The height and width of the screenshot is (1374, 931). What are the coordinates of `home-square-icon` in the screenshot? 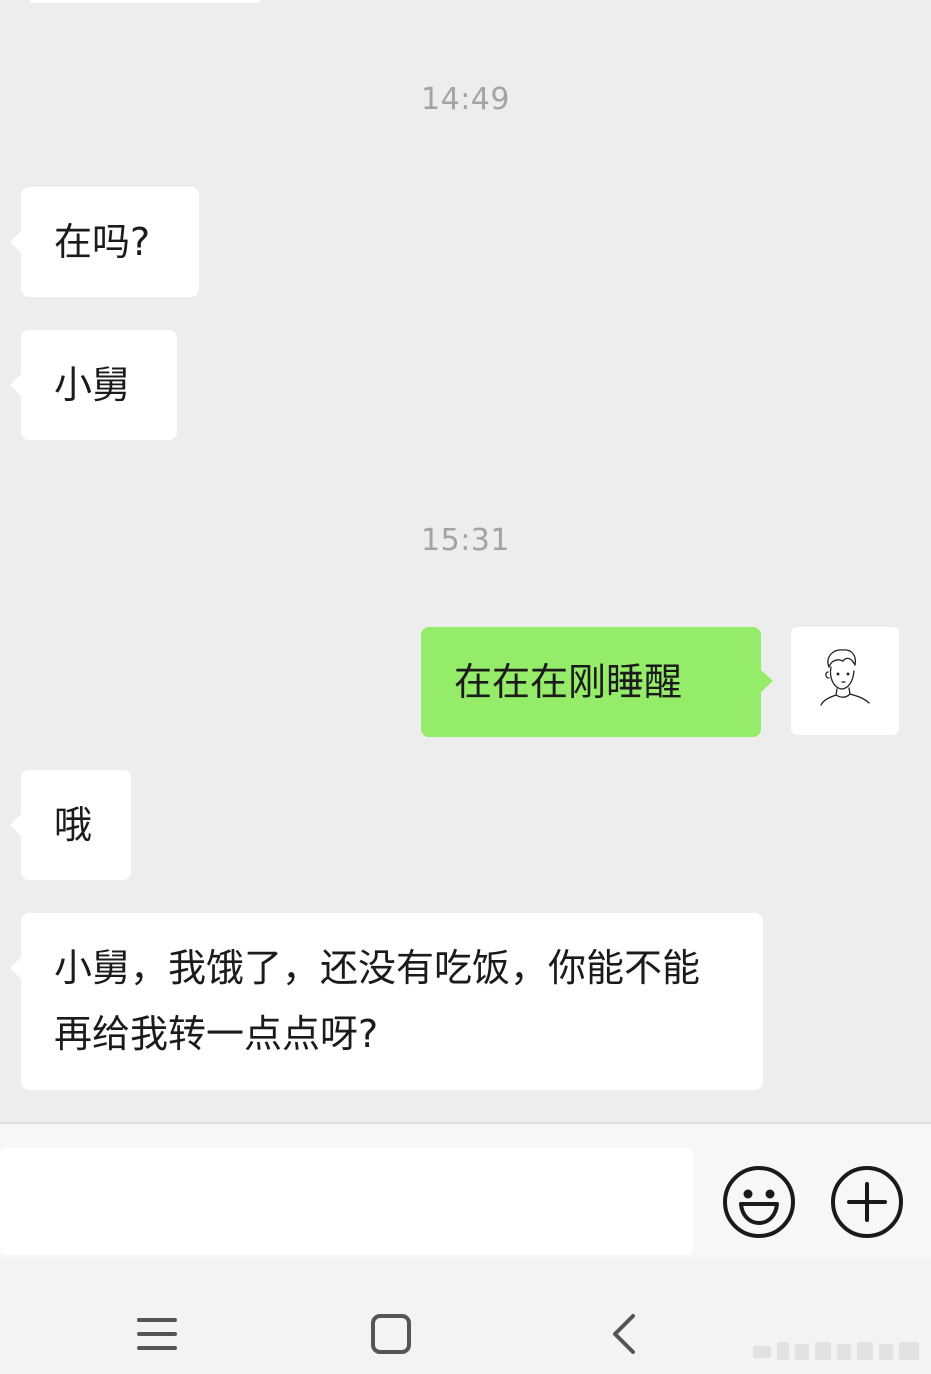 It's located at (391, 1334).